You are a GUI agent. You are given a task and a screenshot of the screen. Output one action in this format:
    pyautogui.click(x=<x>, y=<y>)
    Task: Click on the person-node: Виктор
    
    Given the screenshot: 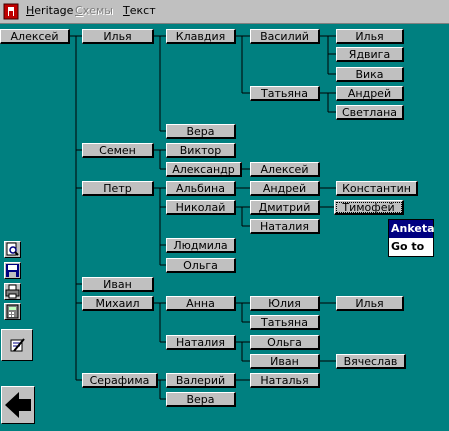 What is the action you would take?
    pyautogui.click(x=201, y=150)
    